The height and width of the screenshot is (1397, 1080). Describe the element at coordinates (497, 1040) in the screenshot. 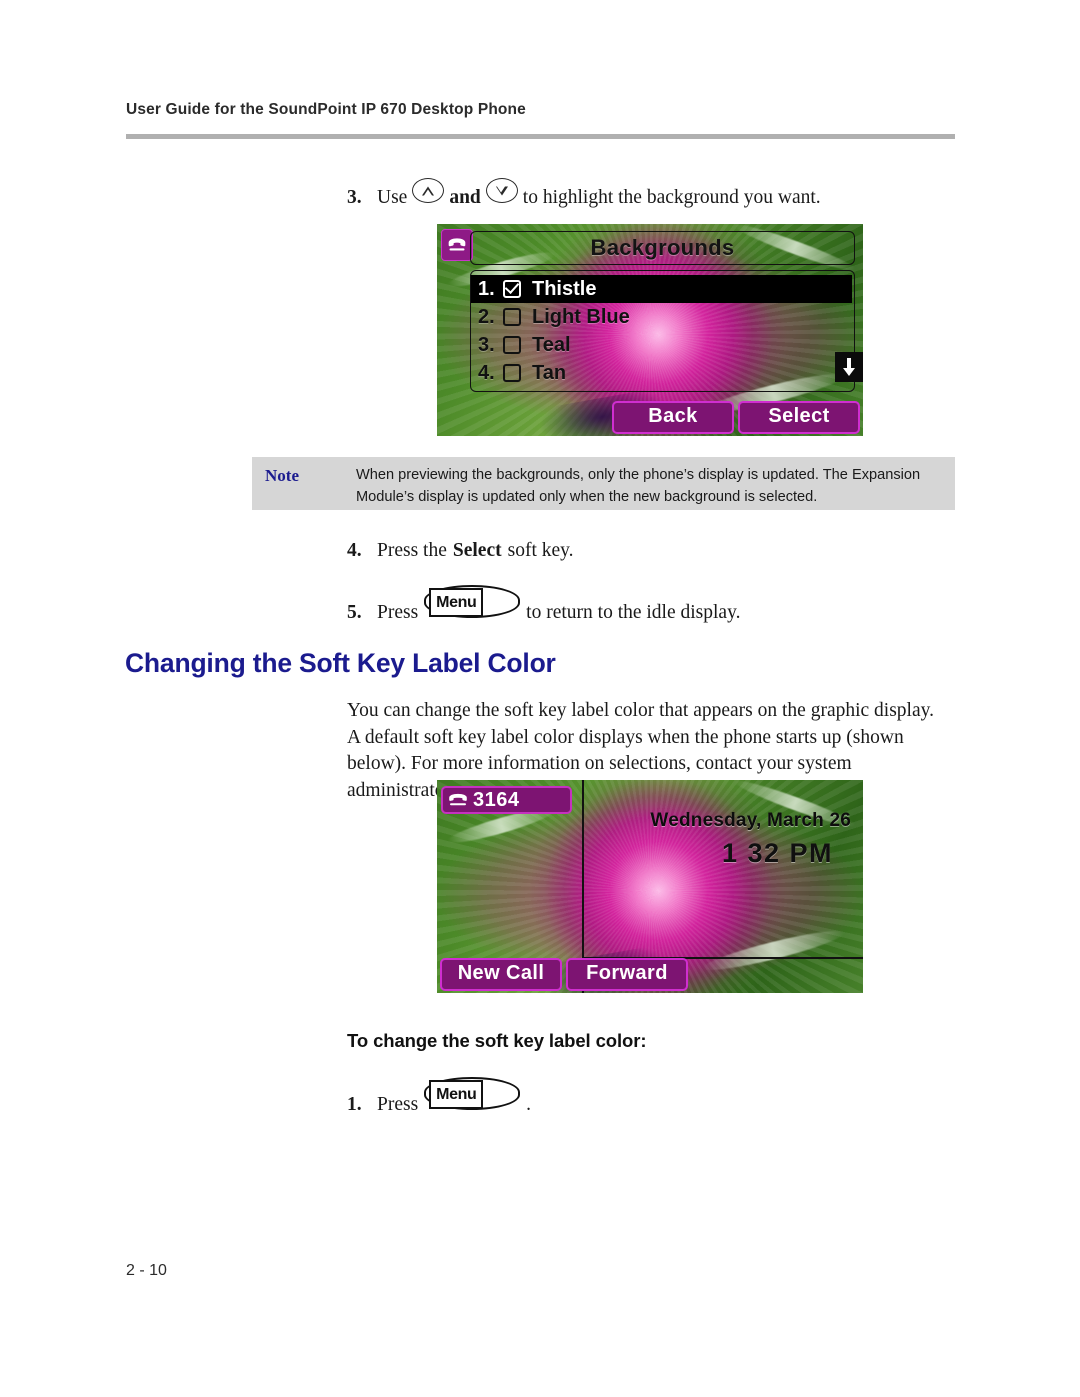

I see `procedure-sub-heading: To change the soft key label color:` at that location.